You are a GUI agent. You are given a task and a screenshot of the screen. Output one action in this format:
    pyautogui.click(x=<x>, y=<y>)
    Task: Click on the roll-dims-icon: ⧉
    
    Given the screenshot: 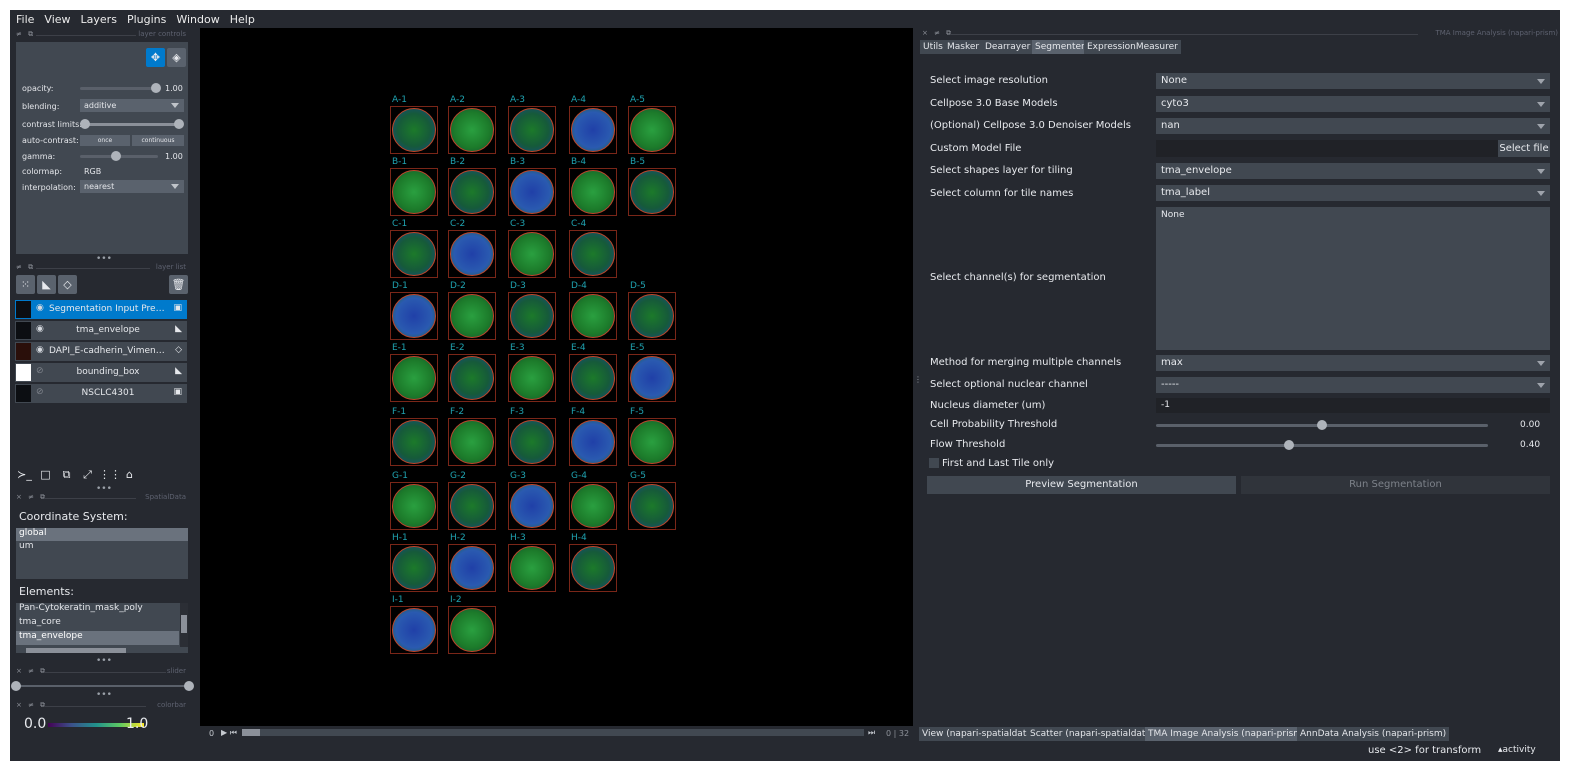 What is the action you would take?
    pyautogui.click(x=66, y=474)
    